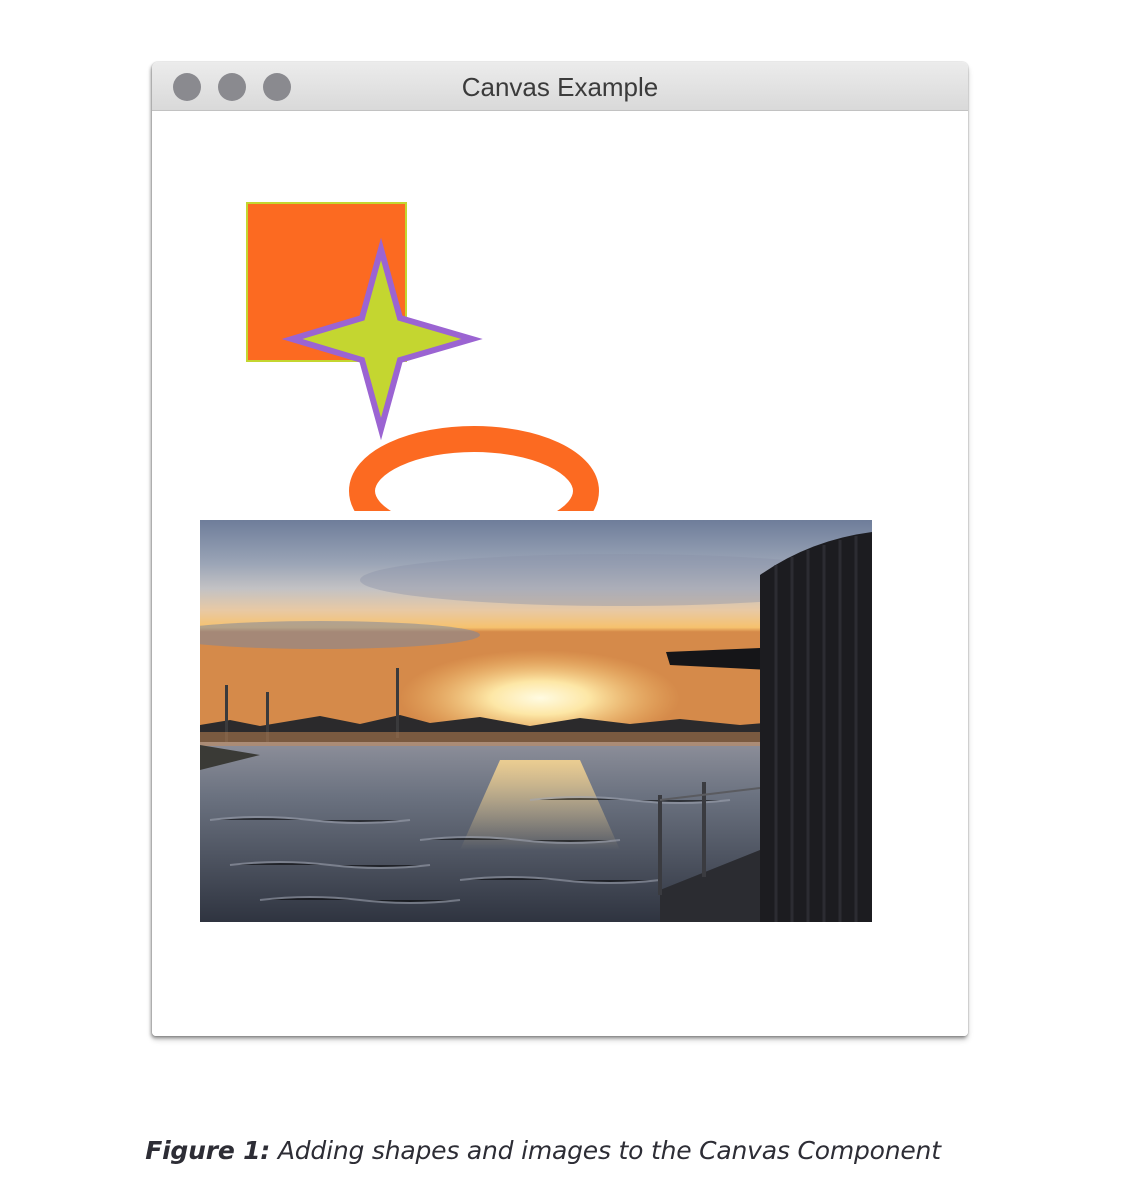  What do you see at coordinates (474, 468) in the screenshot?
I see `orange-ellipse` at bounding box center [474, 468].